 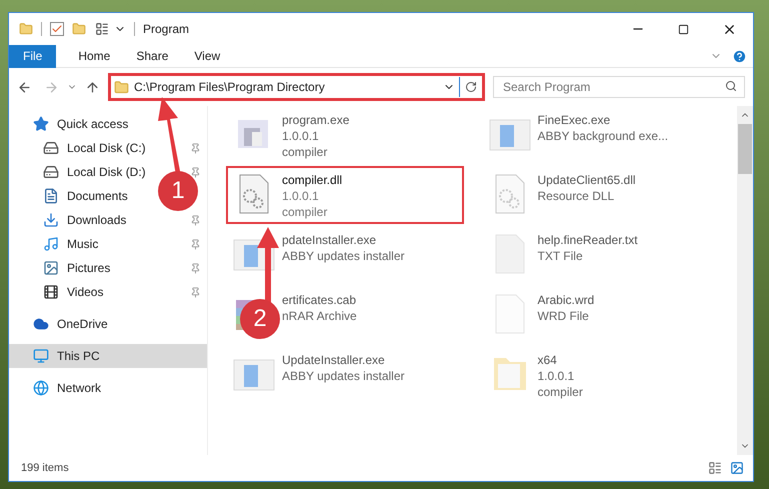 What do you see at coordinates (152, 56) in the screenshot?
I see `ribbon-tab: Share` at bounding box center [152, 56].